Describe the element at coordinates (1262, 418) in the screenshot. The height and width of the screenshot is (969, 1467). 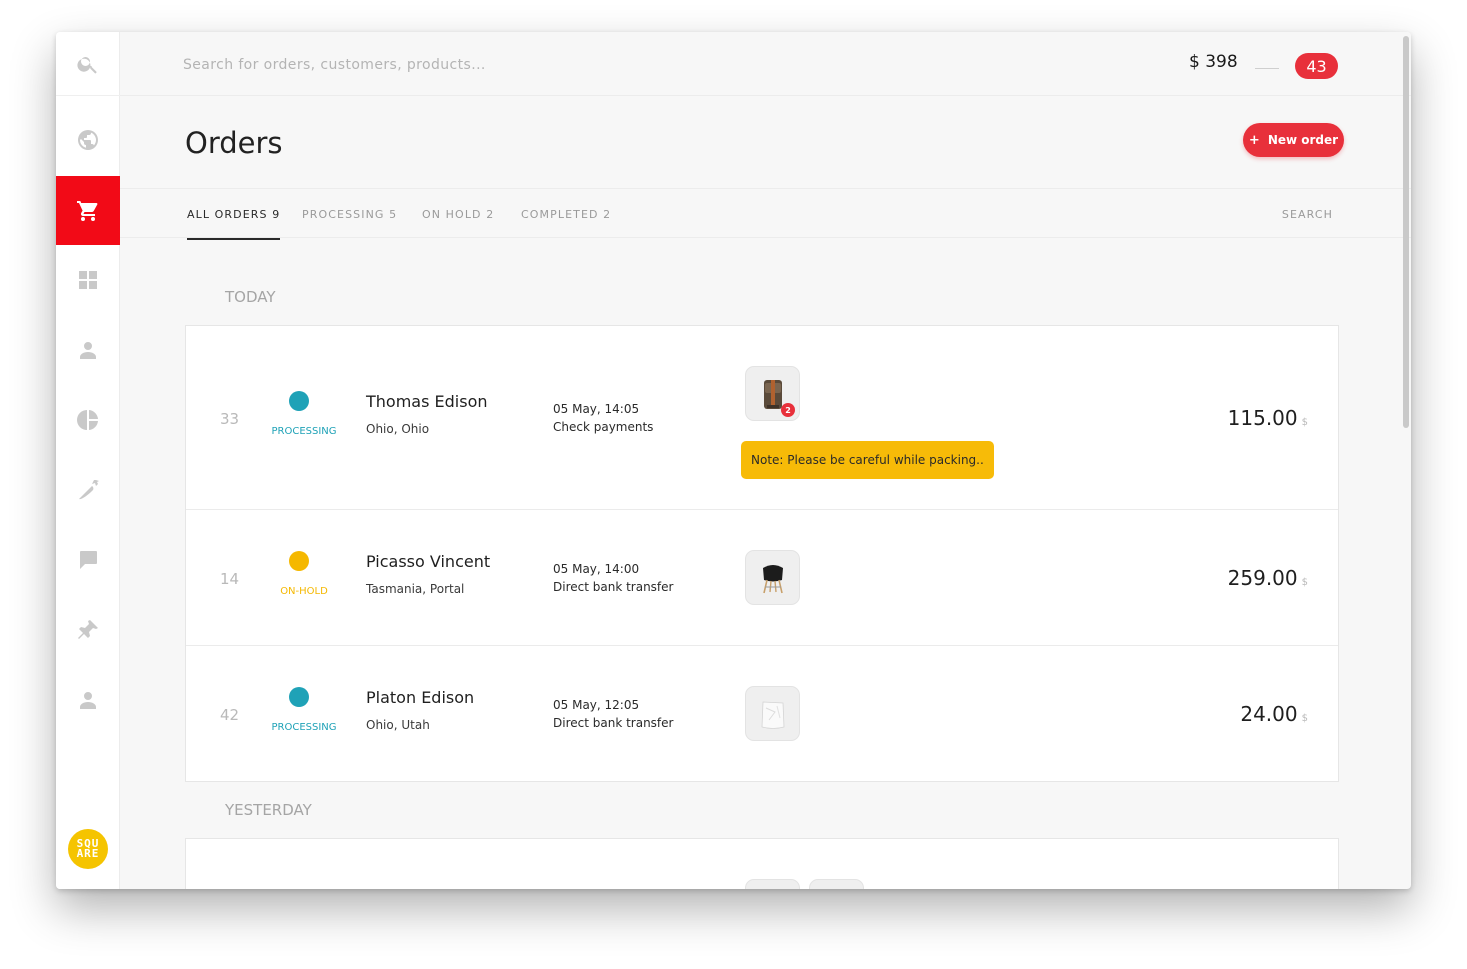
I see `price-value: 115.00` at that location.